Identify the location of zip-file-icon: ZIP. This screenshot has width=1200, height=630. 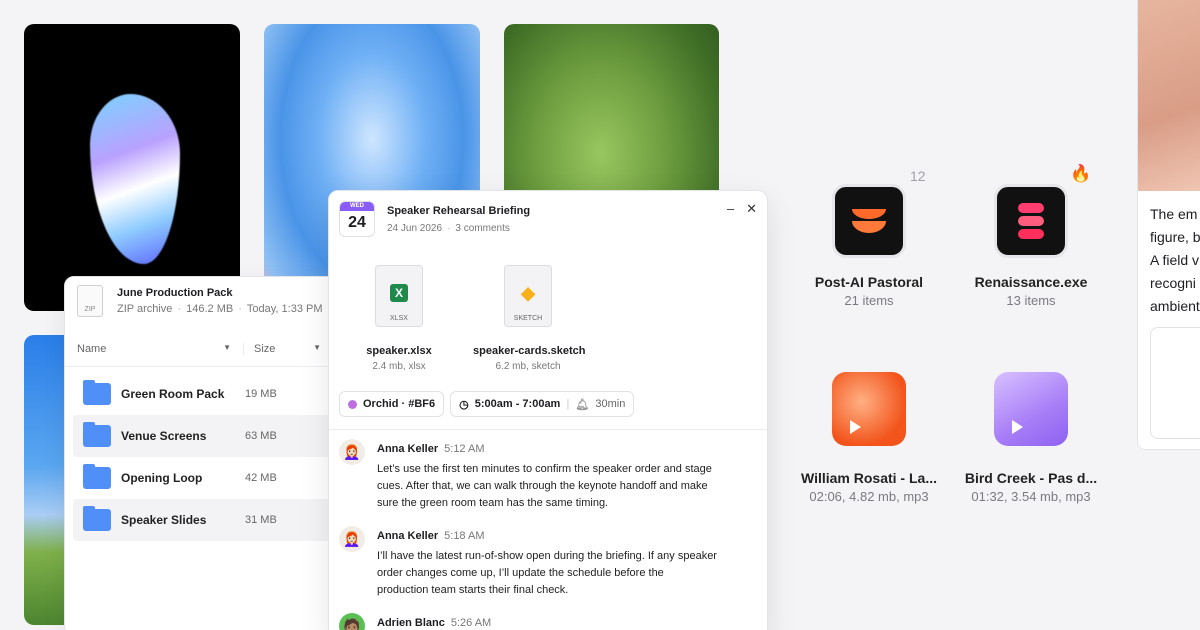
(90, 301).